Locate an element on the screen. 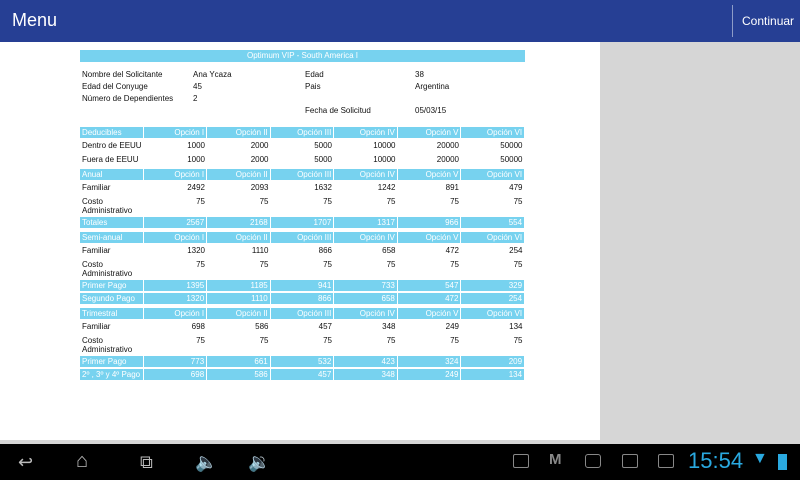  date-value: 05/03/15 is located at coordinates (431, 110).